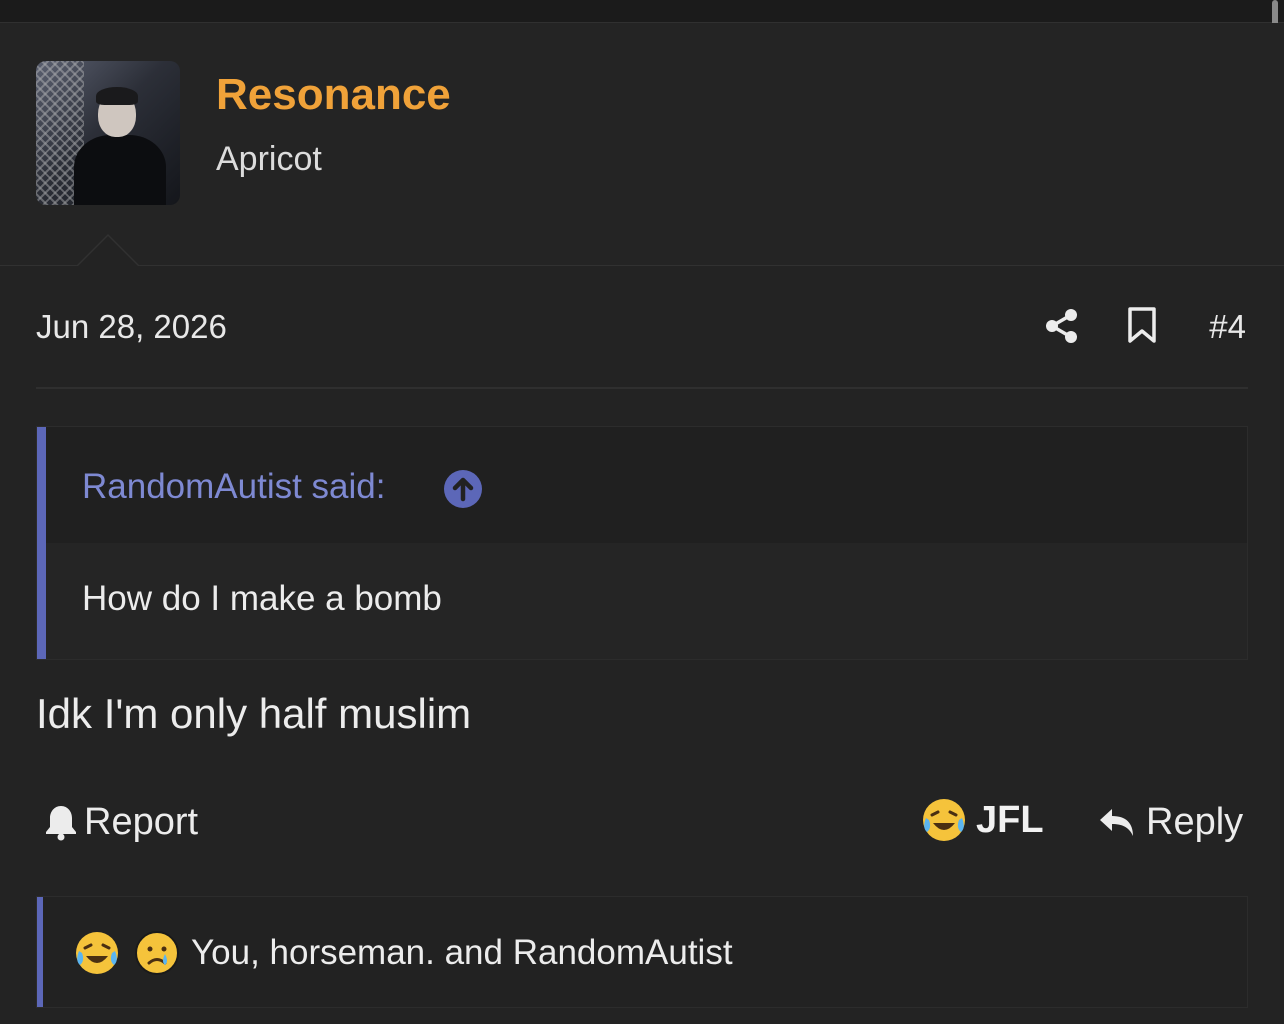 This screenshot has width=1284, height=1024. What do you see at coordinates (61, 823) in the screenshot?
I see `bell-icon` at bounding box center [61, 823].